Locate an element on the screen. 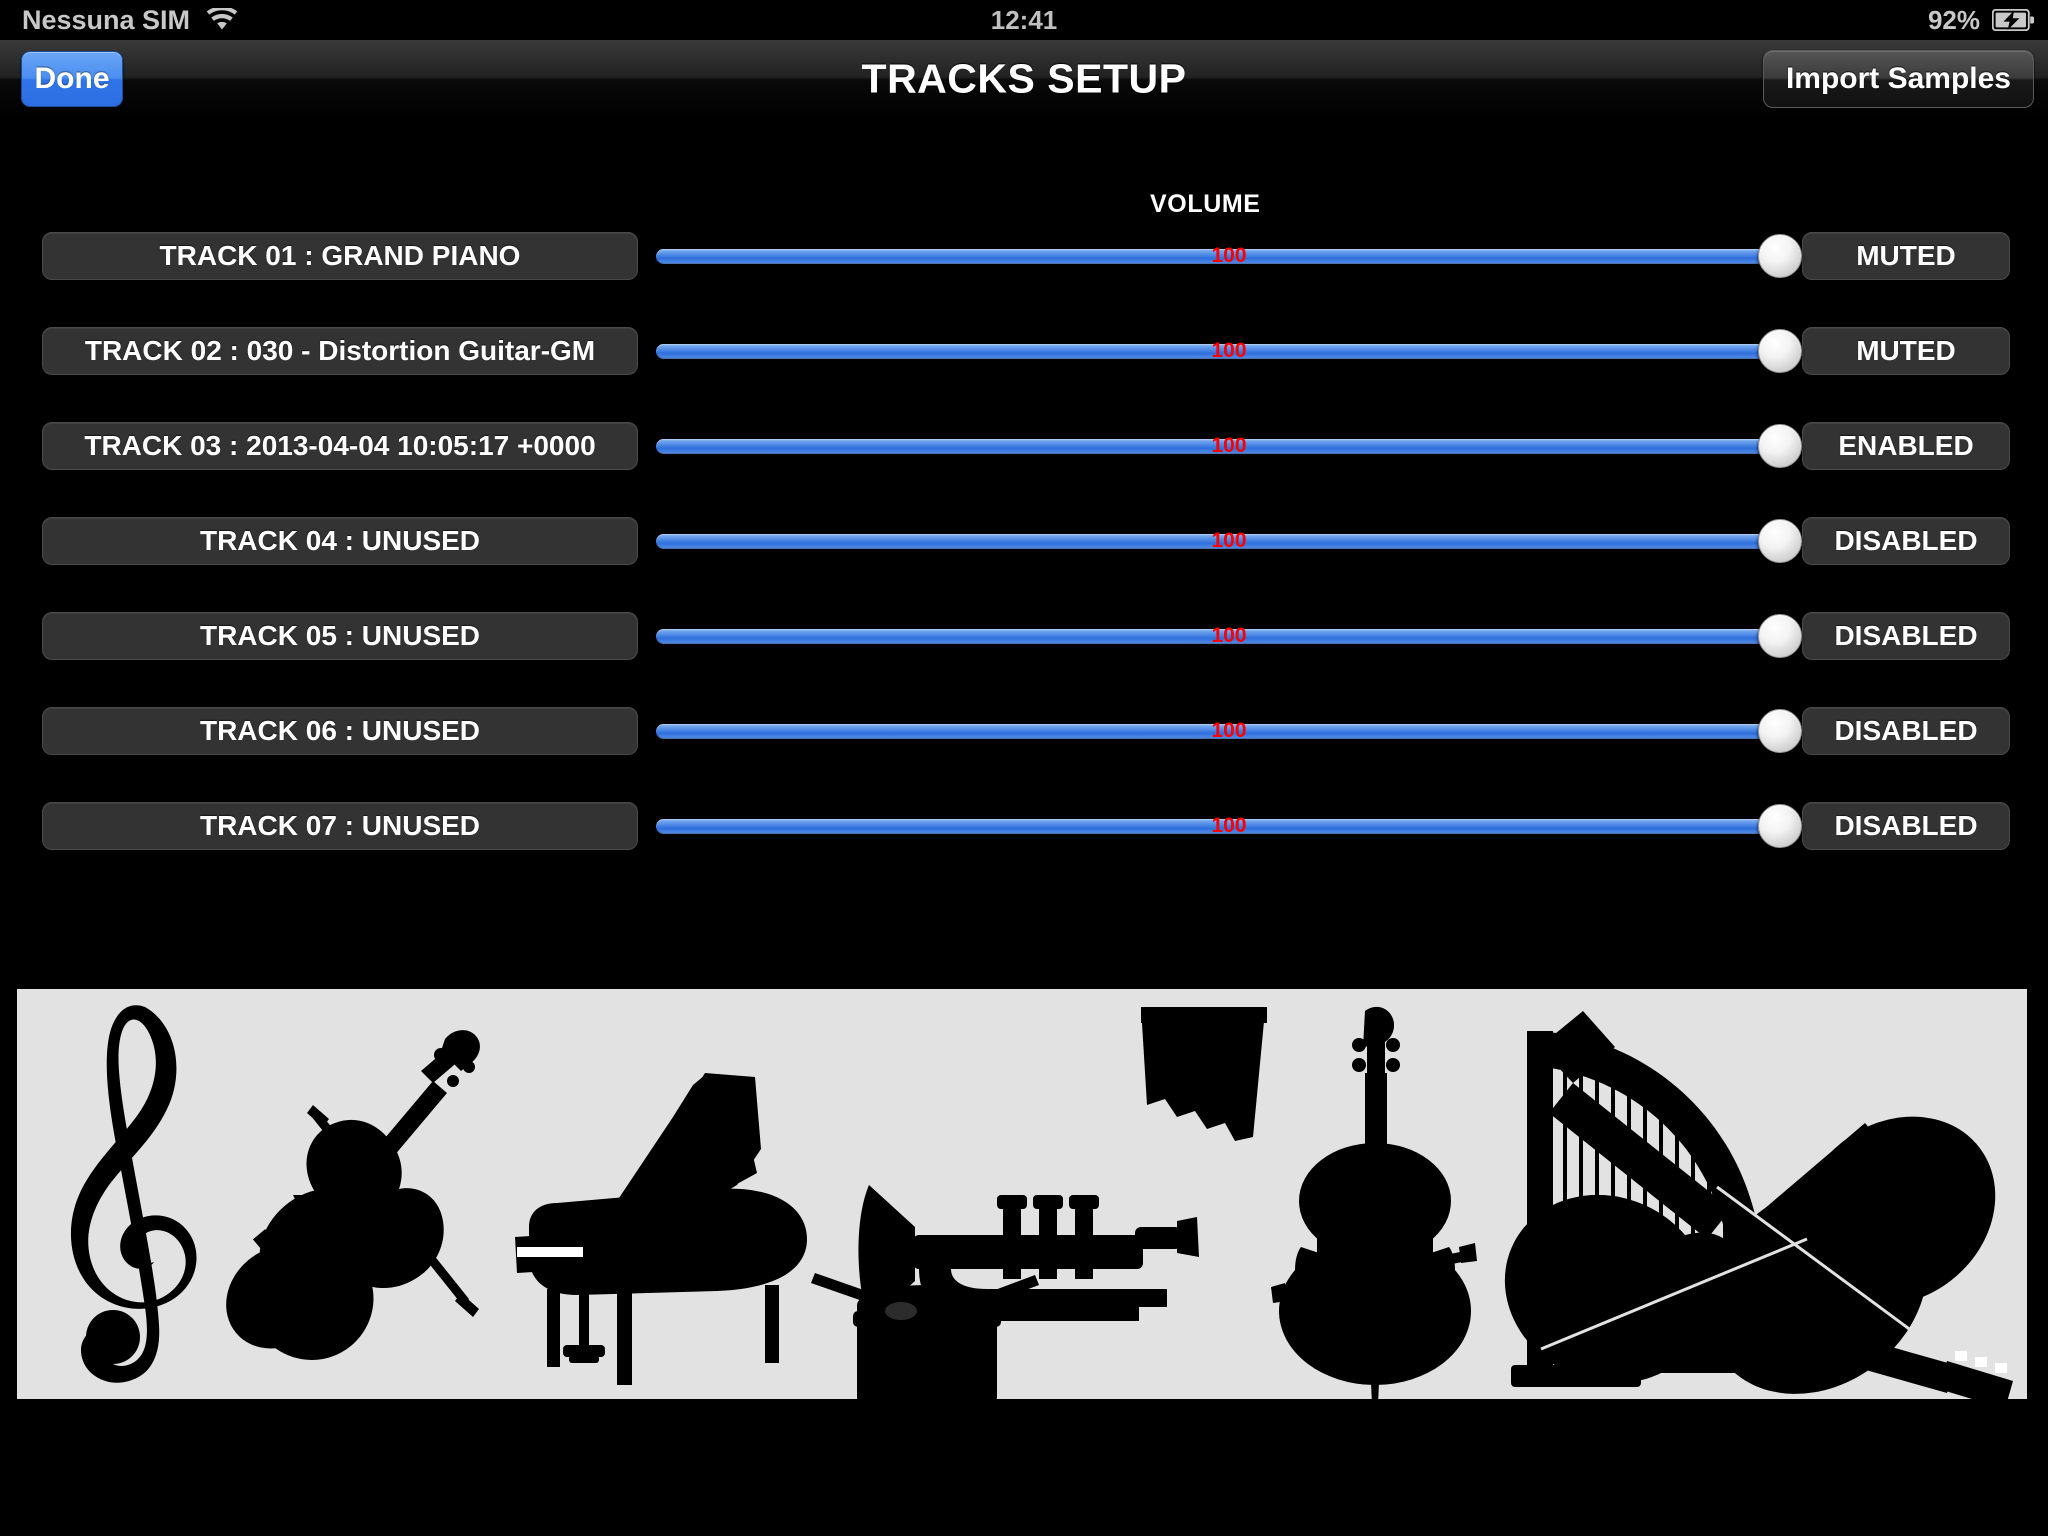 The width and height of the screenshot is (2048, 1536). violin-icon is located at coordinates (353, 1195).